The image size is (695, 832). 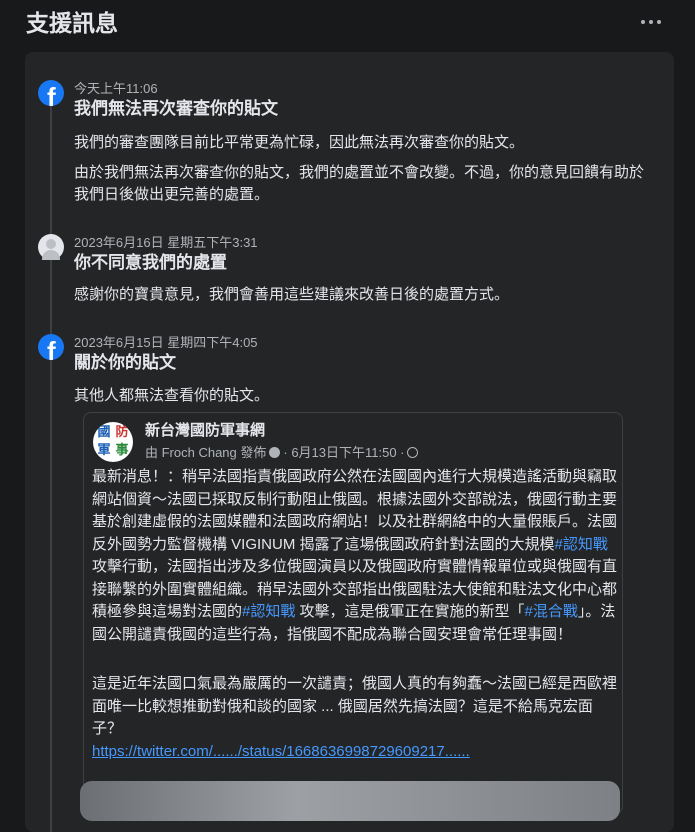 What do you see at coordinates (299, 142) in the screenshot?
I see `message-text: 我們的審查團隊目前比平常更為忙碌，因此無法再次審查你的貼文。` at bounding box center [299, 142].